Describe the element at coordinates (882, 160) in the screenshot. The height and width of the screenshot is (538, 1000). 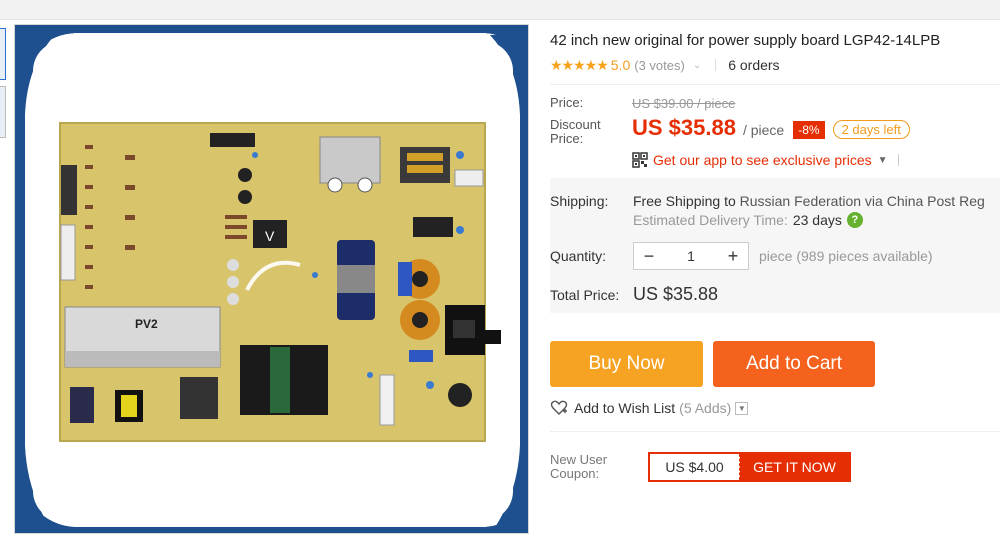
I see `caret-down-icon: ▼` at that location.